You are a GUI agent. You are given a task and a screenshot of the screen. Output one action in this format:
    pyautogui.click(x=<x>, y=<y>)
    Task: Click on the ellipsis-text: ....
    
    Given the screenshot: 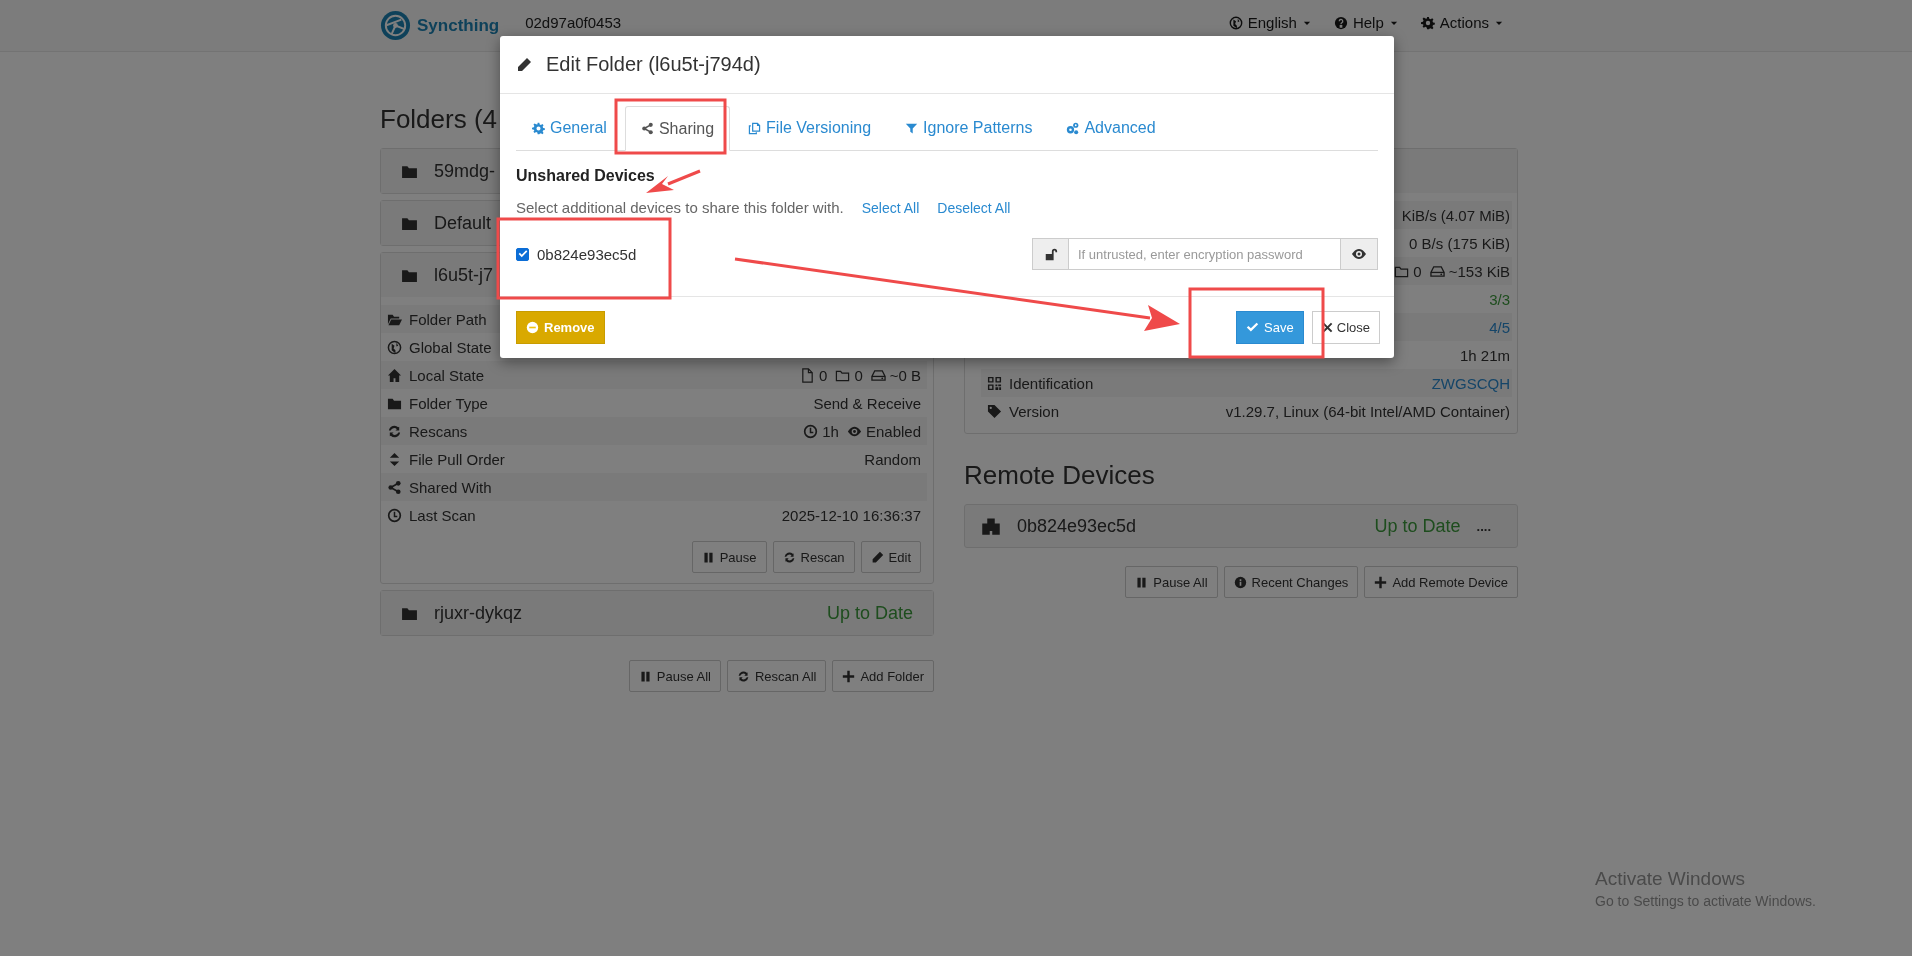 What is the action you would take?
    pyautogui.click(x=1483, y=526)
    